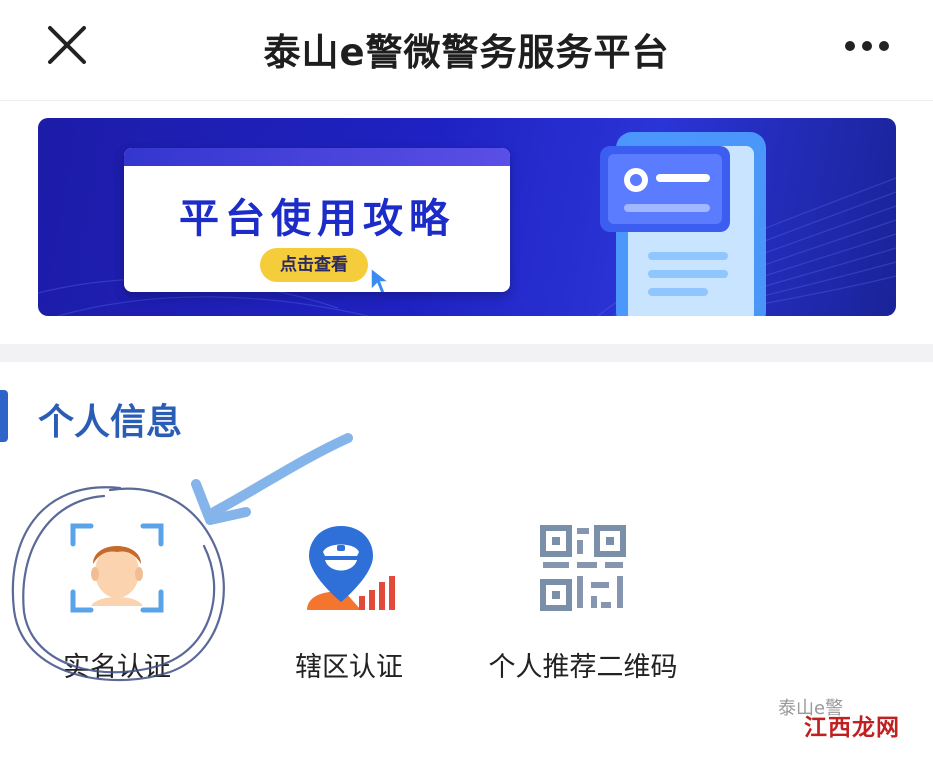 The image size is (933, 759). I want to click on tile-real-name-auth: 实名认证, so click(117, 604).